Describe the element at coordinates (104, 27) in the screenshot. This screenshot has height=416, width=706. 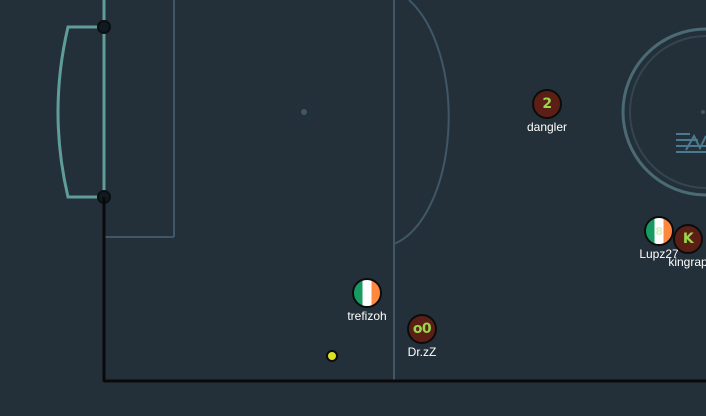
I see `goal-post-top` at that location.